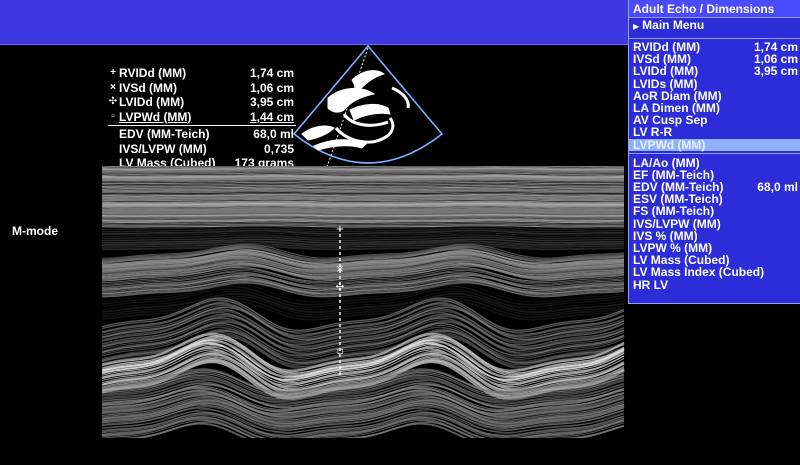 This screenshot has width=800, height=465. I want to click on calculation-value: 0,735, so click(278, 148).